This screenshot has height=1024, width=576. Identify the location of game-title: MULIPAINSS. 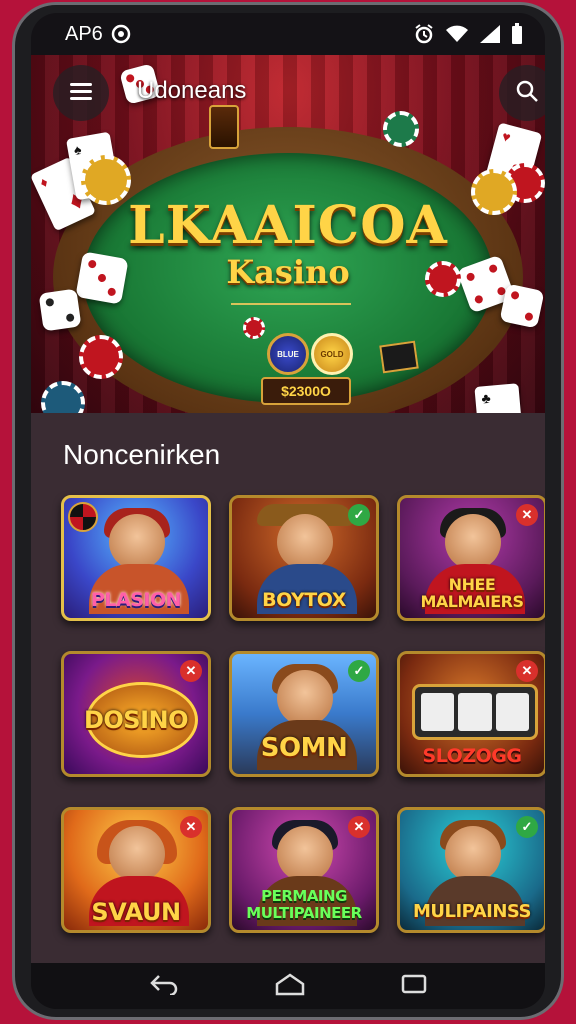
(472, 911).